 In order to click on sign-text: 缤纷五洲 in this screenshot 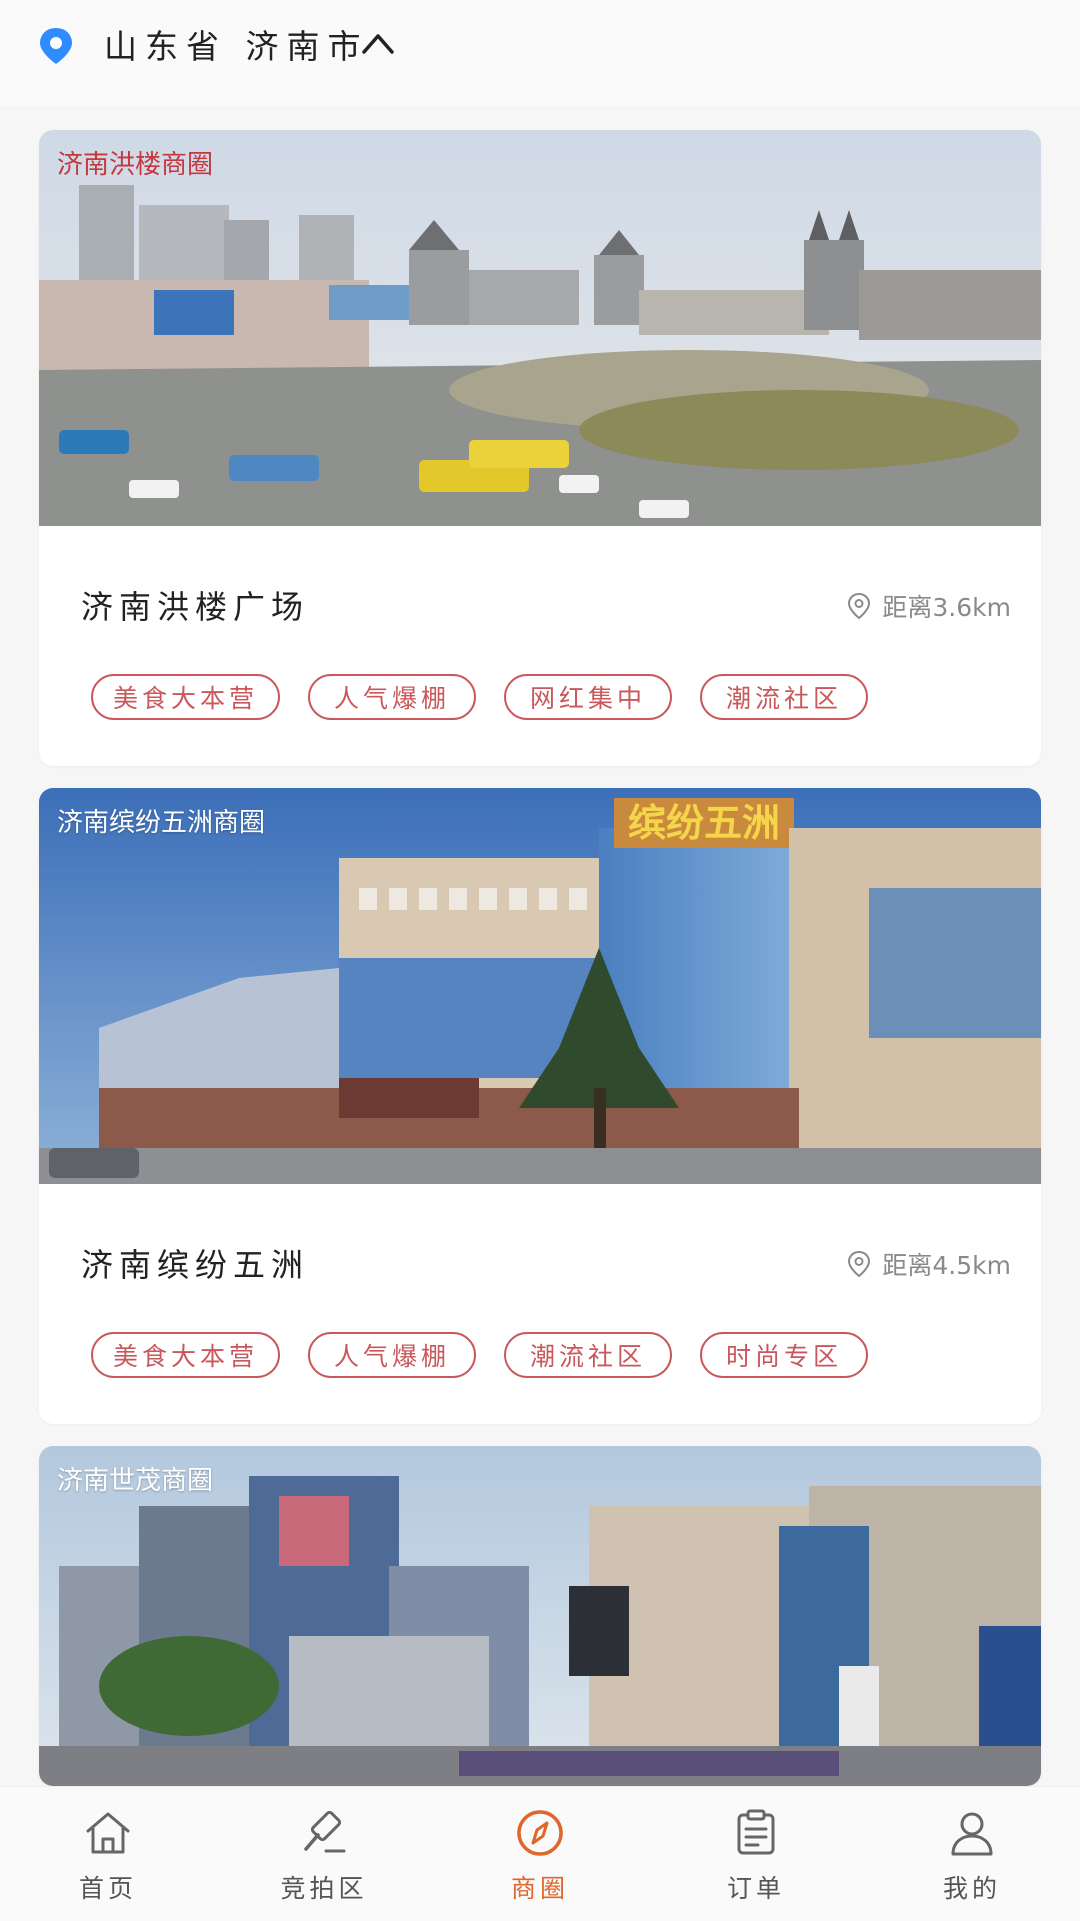, I will do `click(704, 823)`.